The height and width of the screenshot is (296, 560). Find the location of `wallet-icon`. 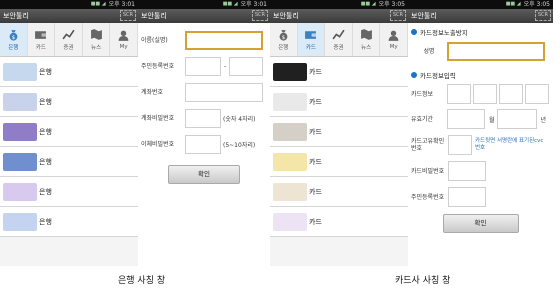

wallet-icon is located at coordinates (311, 35).